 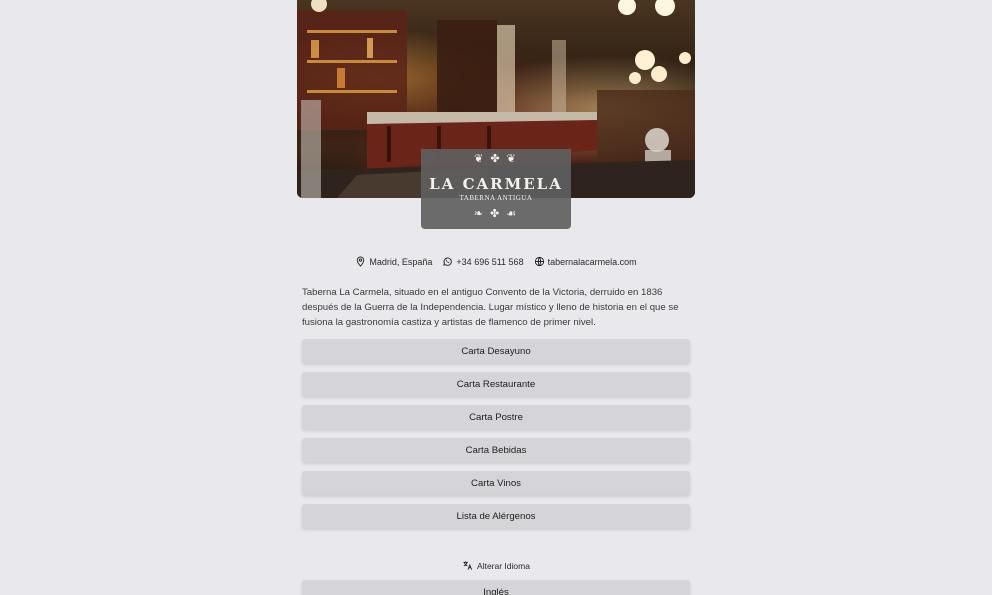 I want to click on contact-location: Madrid, España, so click(x=393, y=261).